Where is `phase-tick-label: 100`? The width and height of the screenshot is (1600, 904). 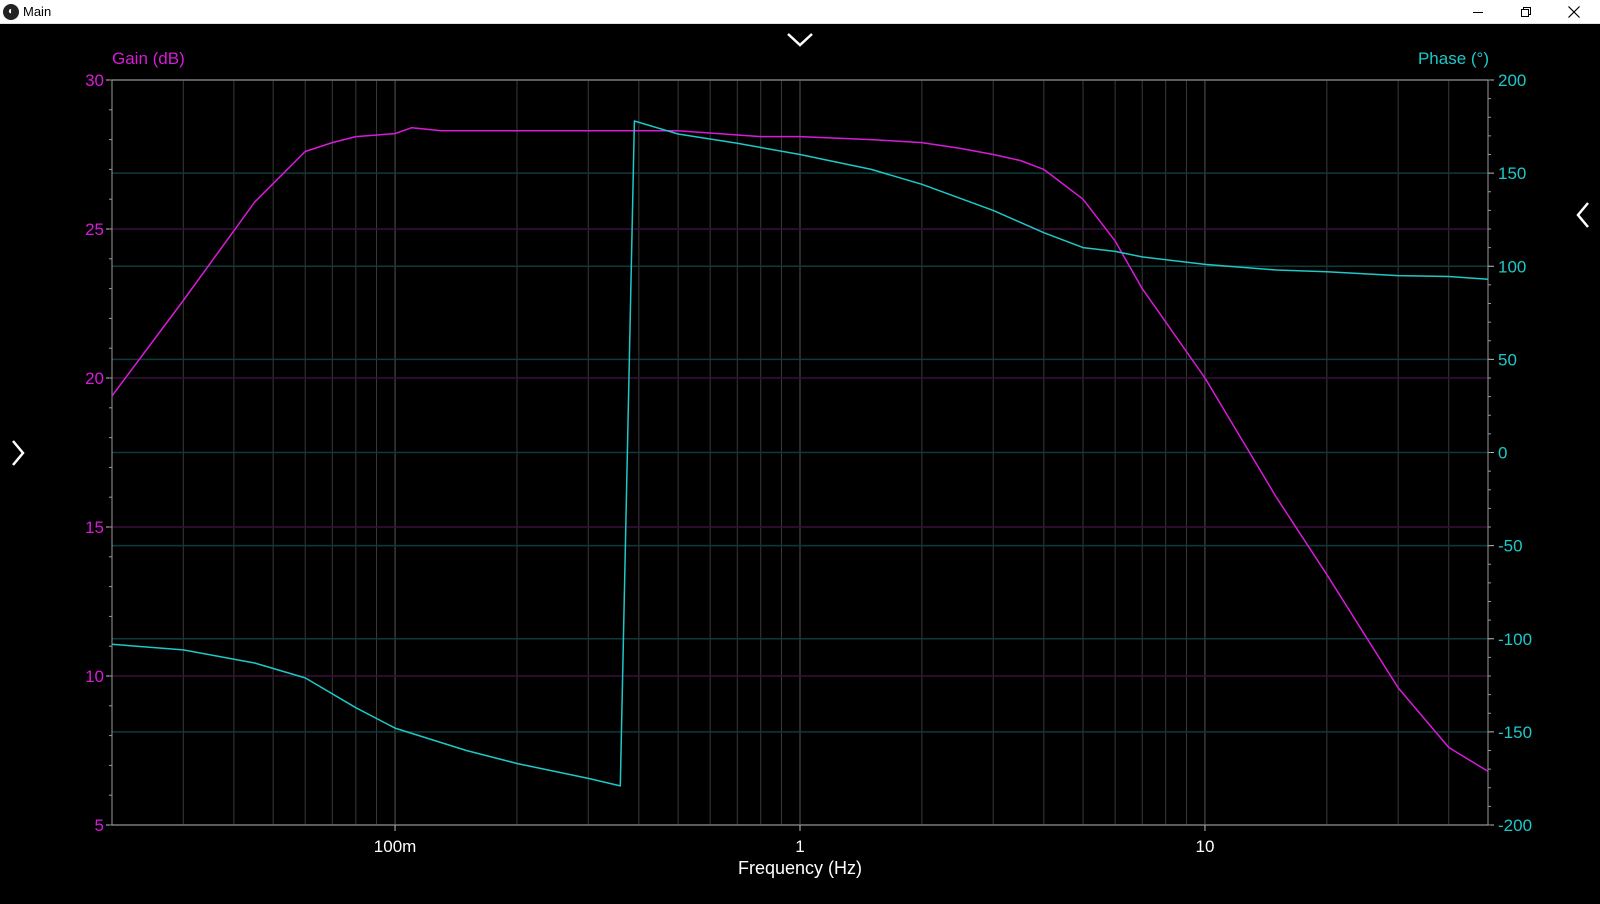
phase-tick-label: 100 is located at coordinates (1512, 266).